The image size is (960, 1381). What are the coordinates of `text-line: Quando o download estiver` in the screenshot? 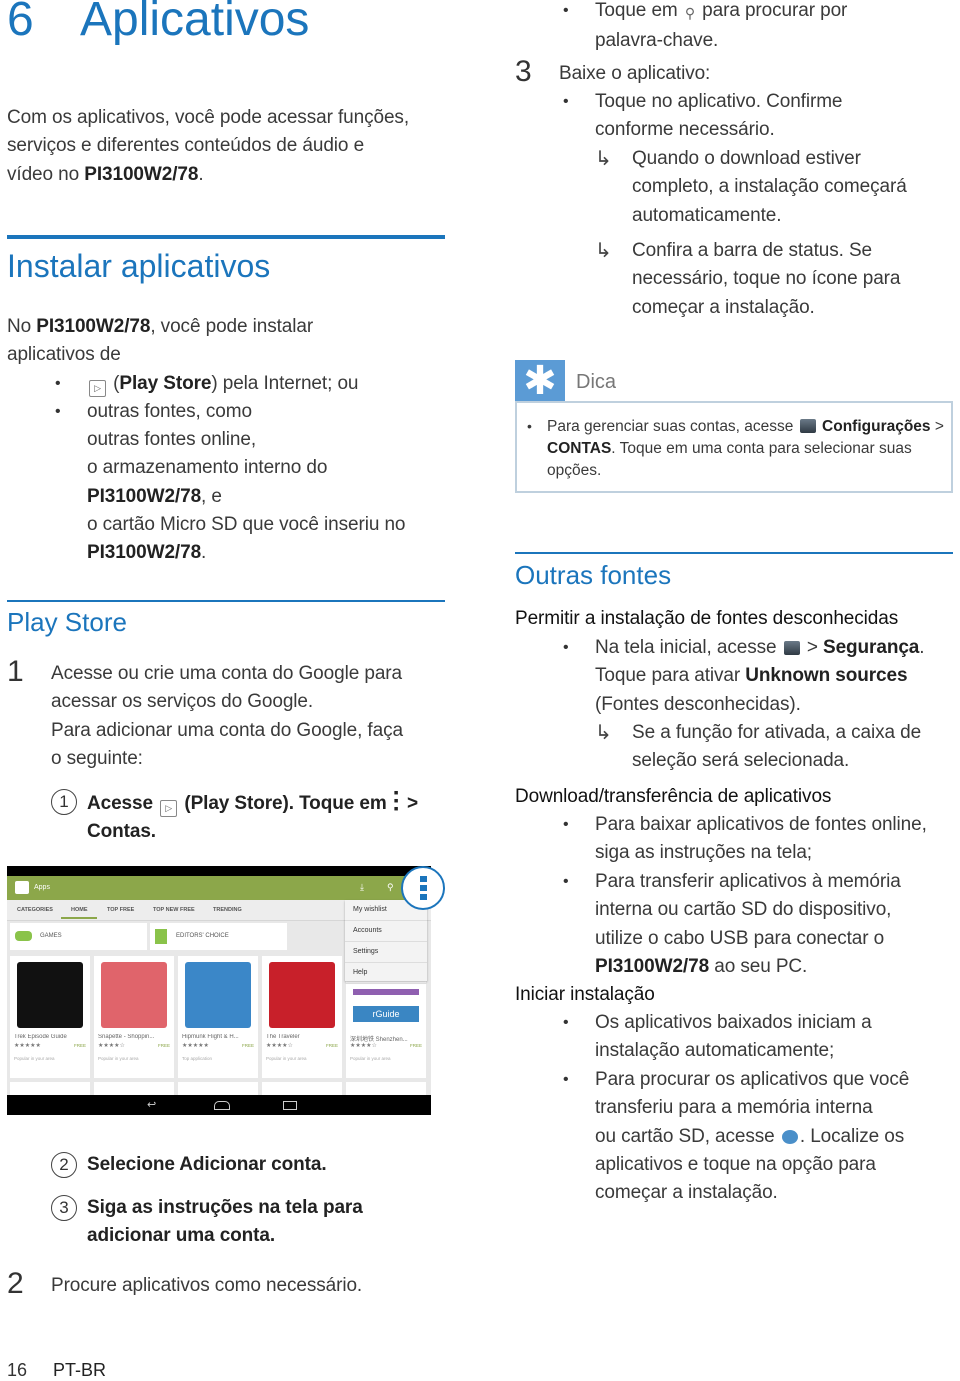 It's located at (769, 159).